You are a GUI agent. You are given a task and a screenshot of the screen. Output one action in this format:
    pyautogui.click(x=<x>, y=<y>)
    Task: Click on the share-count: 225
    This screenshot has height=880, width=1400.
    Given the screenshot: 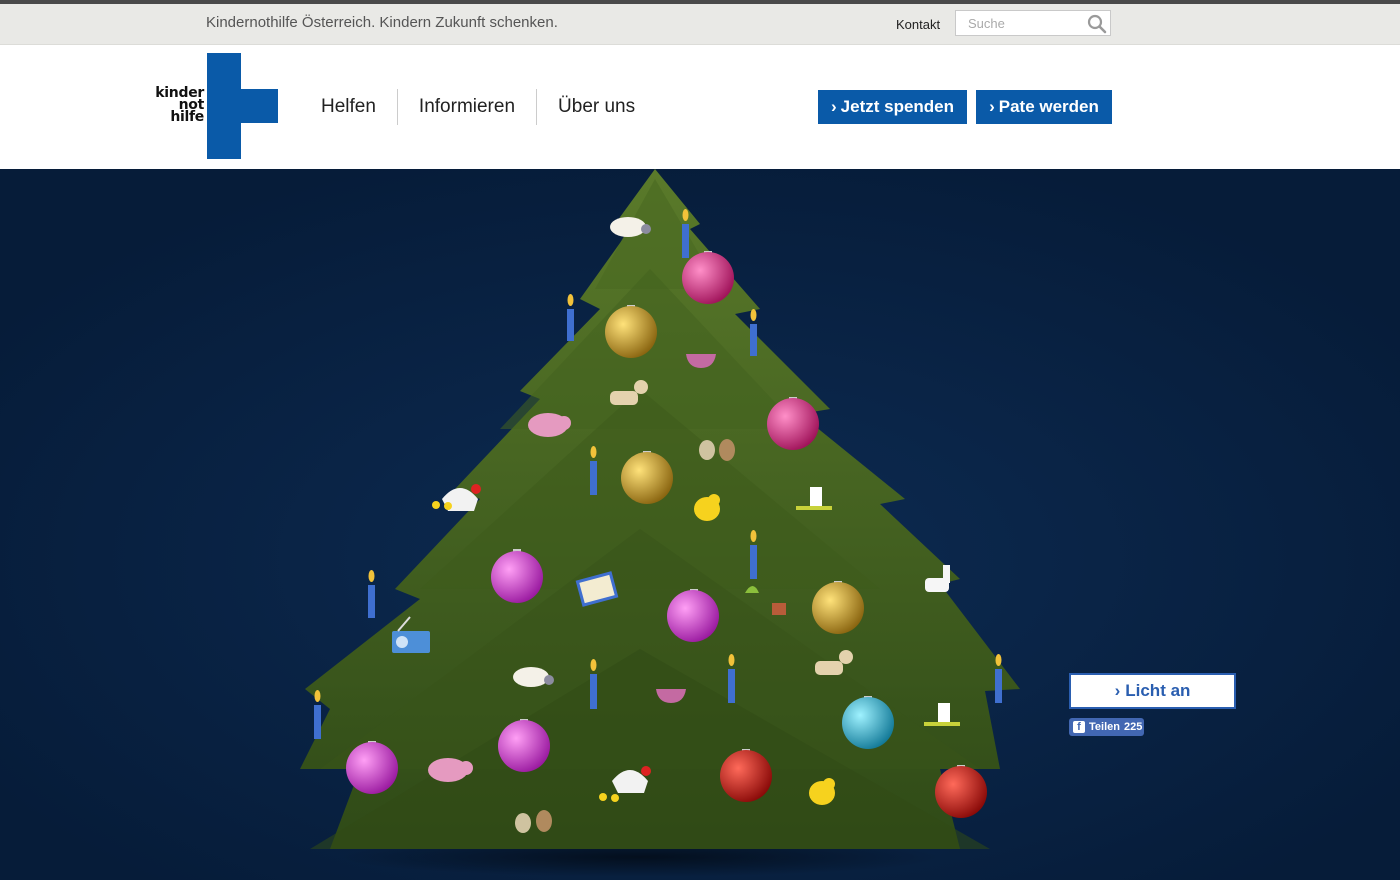 What is the action you would take?
    pyautogui.click(x=1133, y=727)
    